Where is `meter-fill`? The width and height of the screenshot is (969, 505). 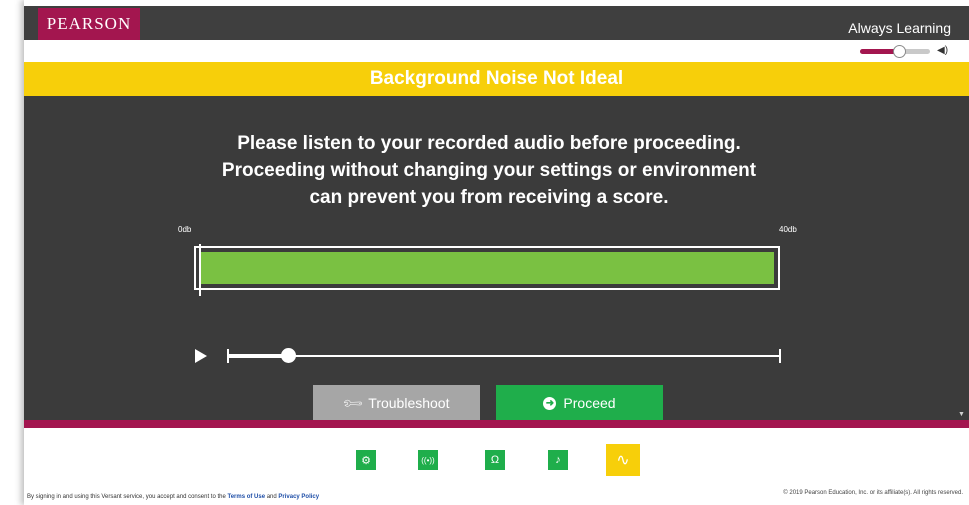 meter-fill is located at coordinates (487, 268).